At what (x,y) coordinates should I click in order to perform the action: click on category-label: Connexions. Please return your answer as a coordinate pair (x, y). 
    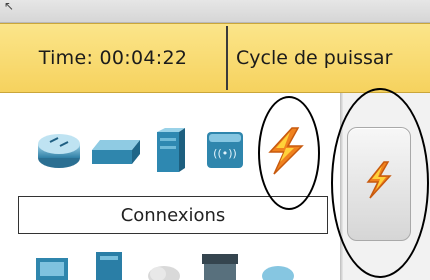
    Looking at the image, I should click on (173, 215).